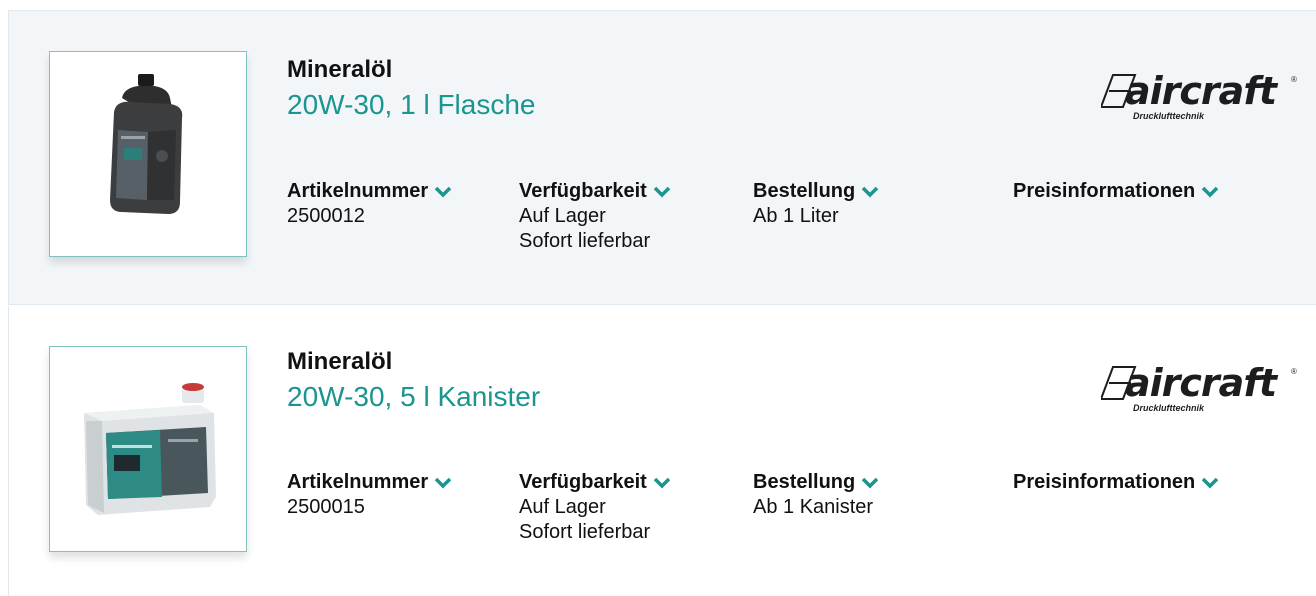  I want to click on oil-bottle-image, so click(146, 144).